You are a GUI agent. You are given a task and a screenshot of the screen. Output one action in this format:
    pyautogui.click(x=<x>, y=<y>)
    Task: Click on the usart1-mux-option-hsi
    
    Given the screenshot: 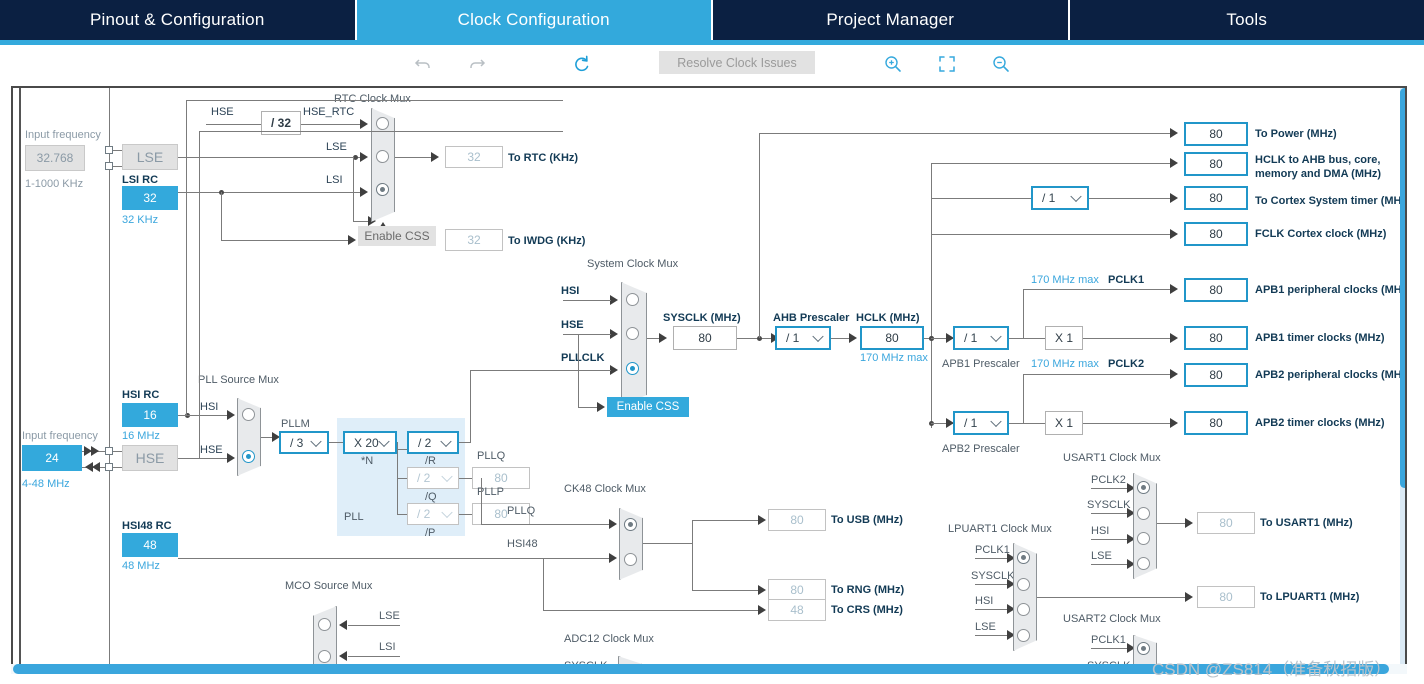 What is the action you would take?
    pyautogui.click(x=1143, y=538)
    